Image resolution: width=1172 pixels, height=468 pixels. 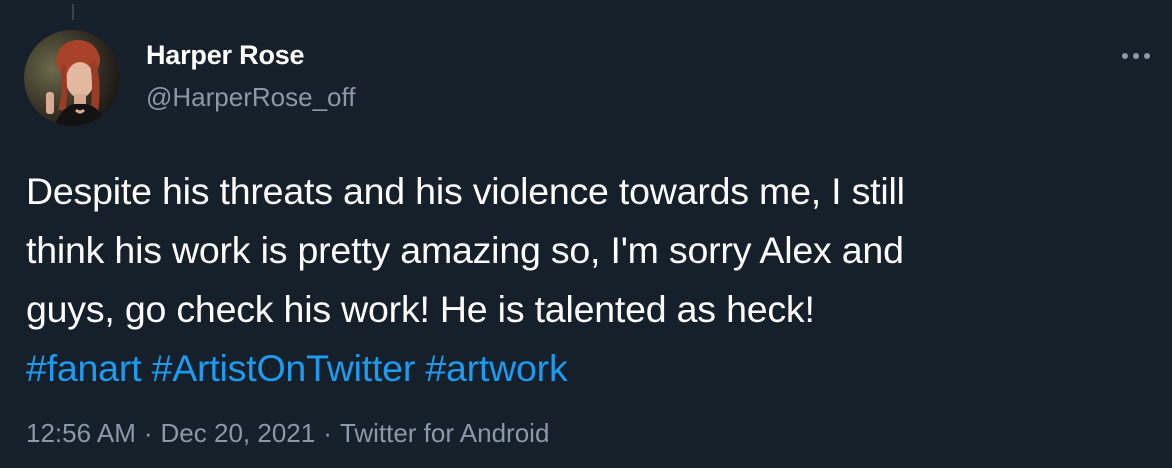 What do you see at coordinates (284, 368) in the screenshot?
I see `hashtag-link: #ArtistOnTwitter` at bounding box center [284, 368].